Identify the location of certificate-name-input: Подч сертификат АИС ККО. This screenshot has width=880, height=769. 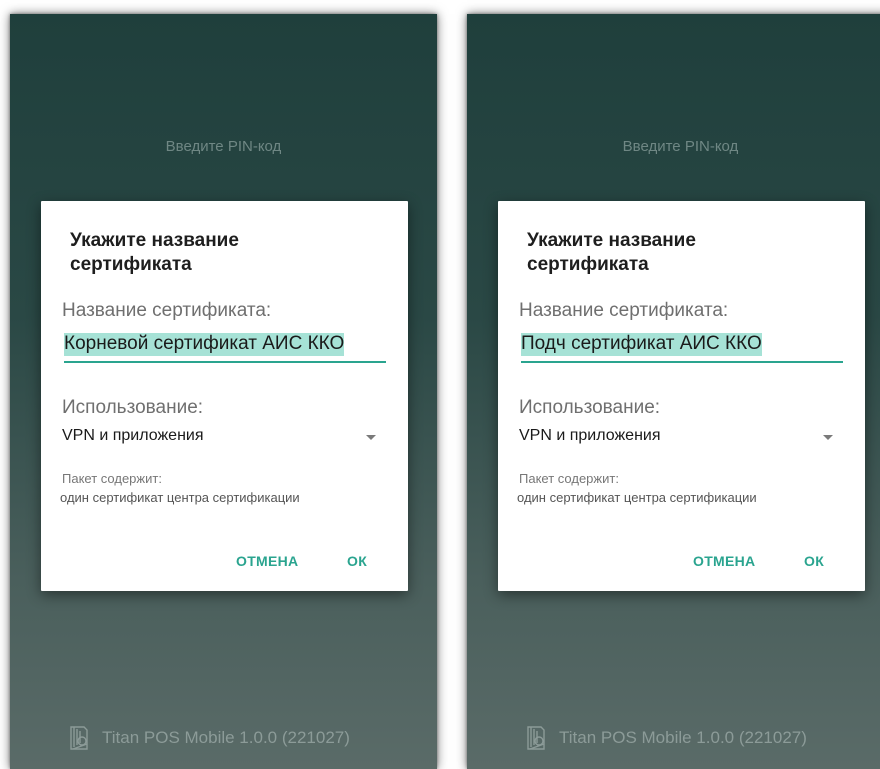
(682, 348).